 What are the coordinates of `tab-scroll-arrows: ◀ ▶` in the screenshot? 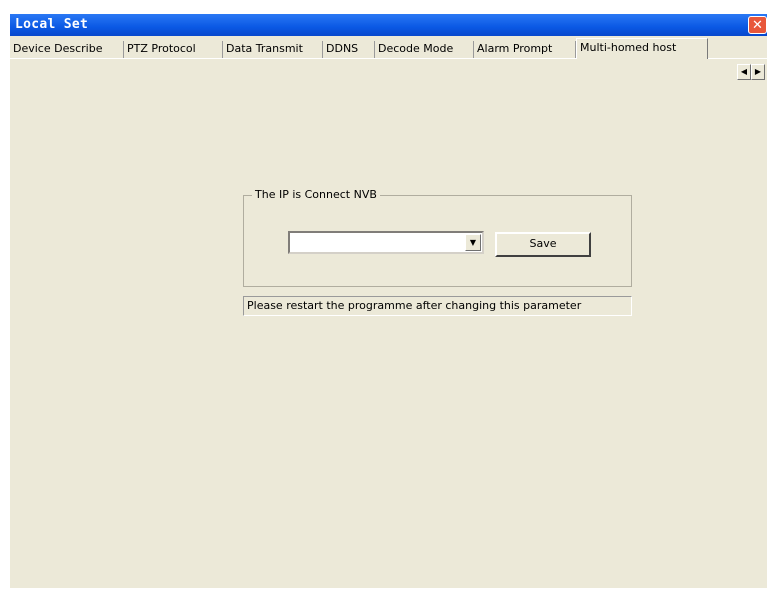 It's located at (751, 72).